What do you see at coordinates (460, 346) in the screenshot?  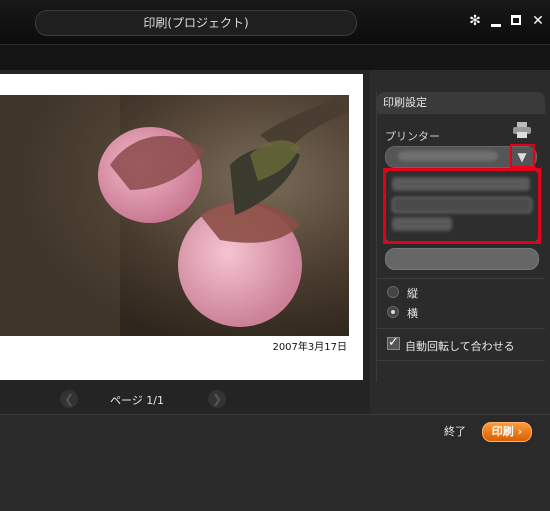 I see `auto-rotate-label: 自動回転して合わせる` at bounding box center [460, 346].